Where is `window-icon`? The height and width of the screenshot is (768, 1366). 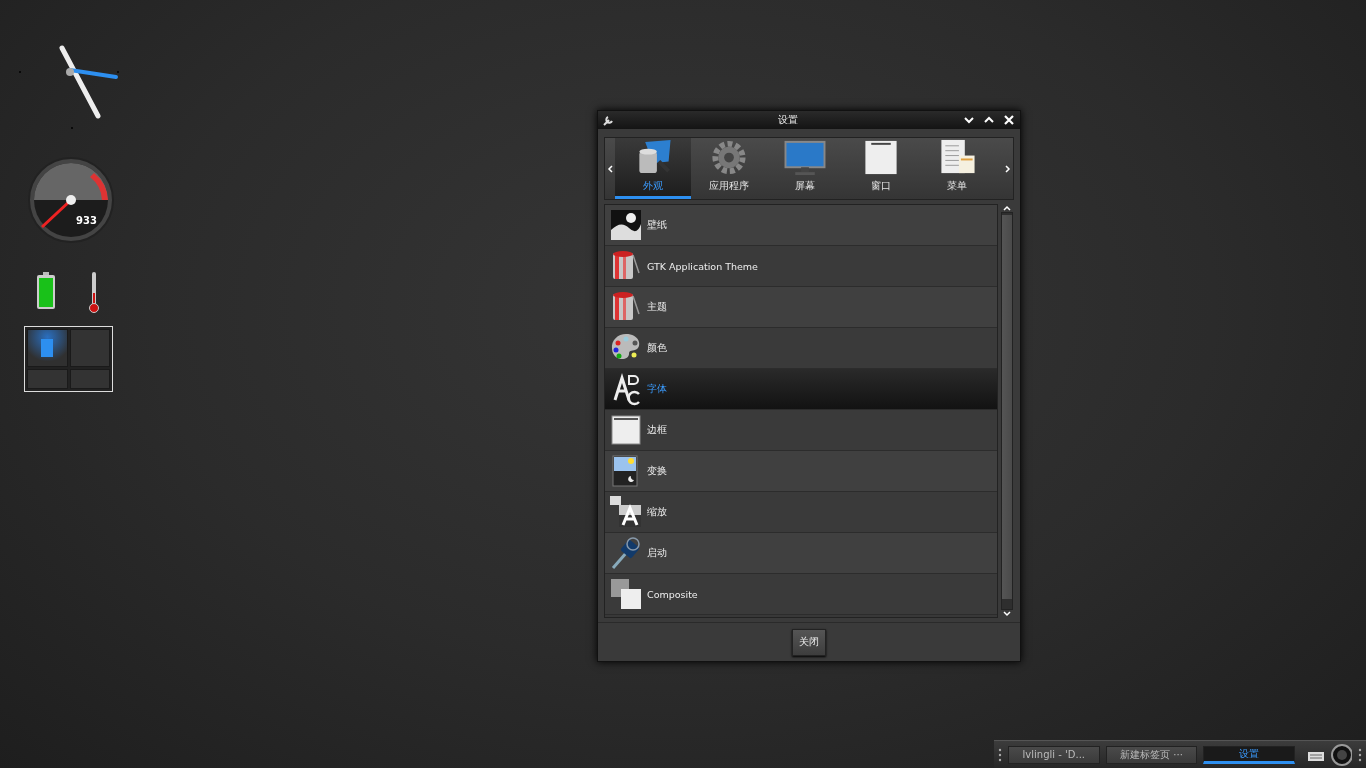 window-icon is located at coordinates (626, 430).